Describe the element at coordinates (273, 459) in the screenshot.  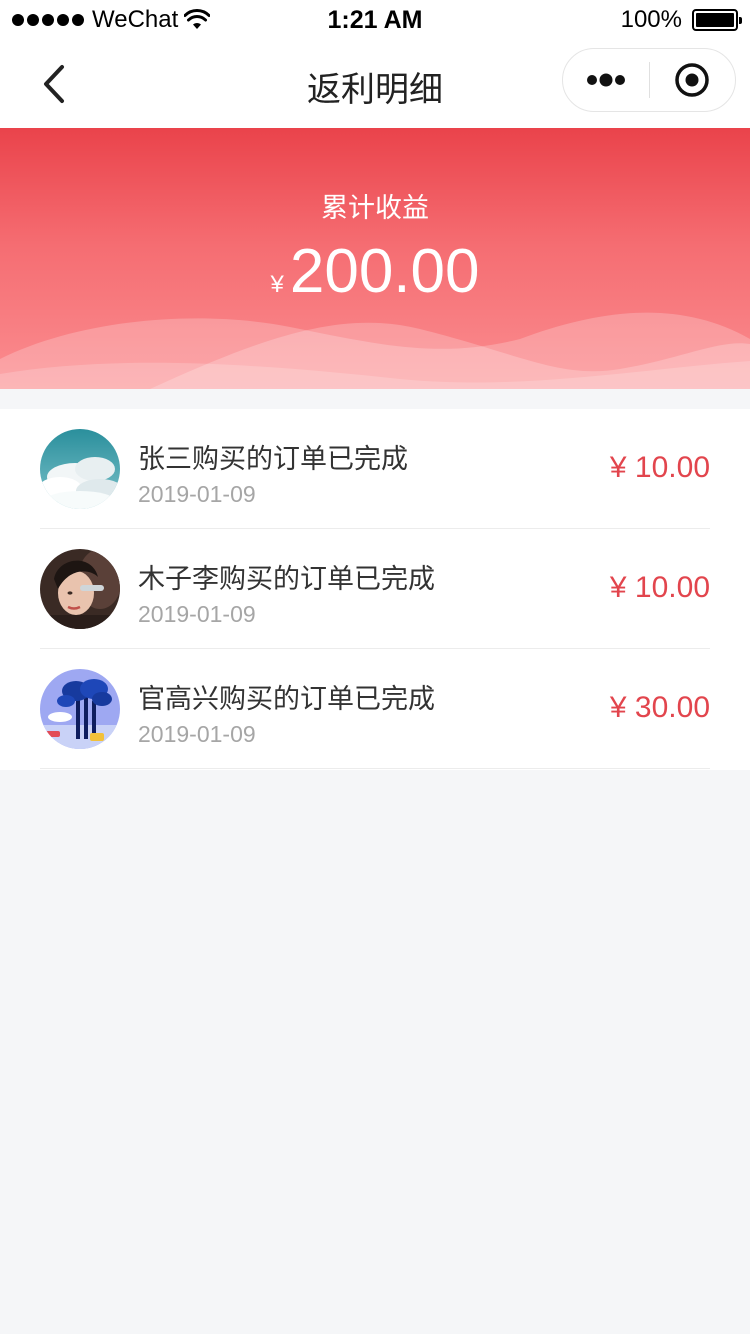
I see `record-title: 张三购买的订单已完成` at that location.